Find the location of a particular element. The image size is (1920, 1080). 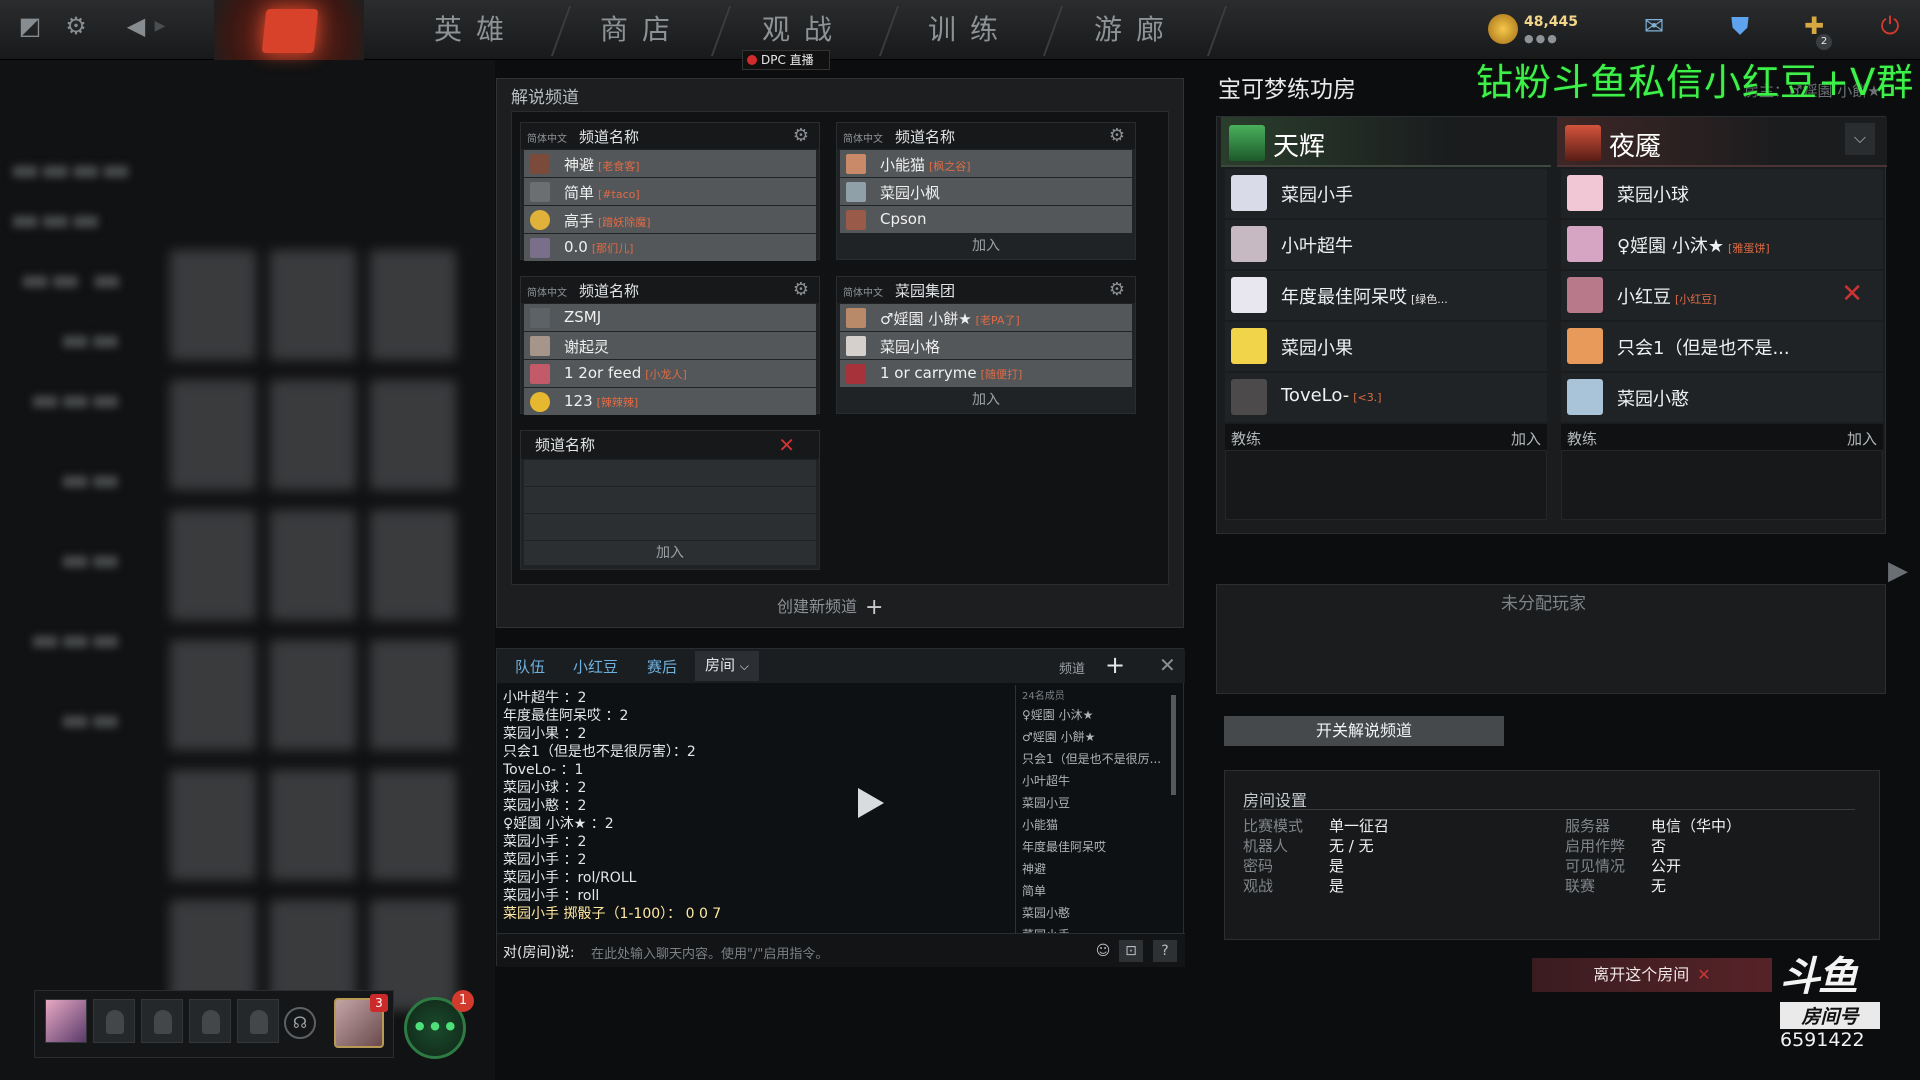

nav-heroes: 英雄 is located at coordinates (476, 30).